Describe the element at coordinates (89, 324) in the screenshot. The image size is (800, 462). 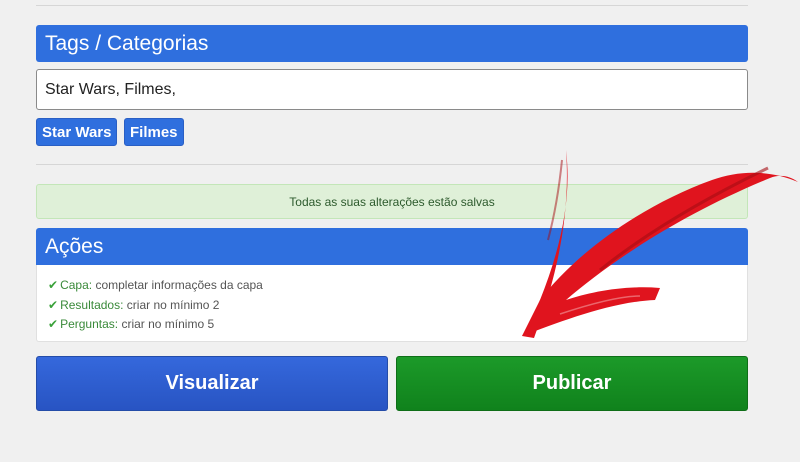
I see `acoes-item-key: Perguntas:` at that location.